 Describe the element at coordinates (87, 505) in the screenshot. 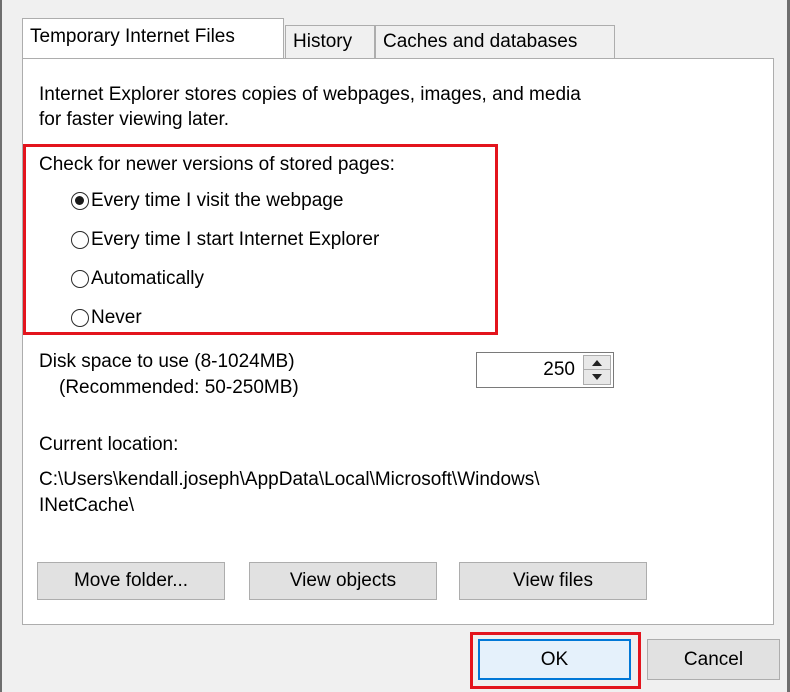

I see `current-location-path-line-2: INetCache\` at that location.